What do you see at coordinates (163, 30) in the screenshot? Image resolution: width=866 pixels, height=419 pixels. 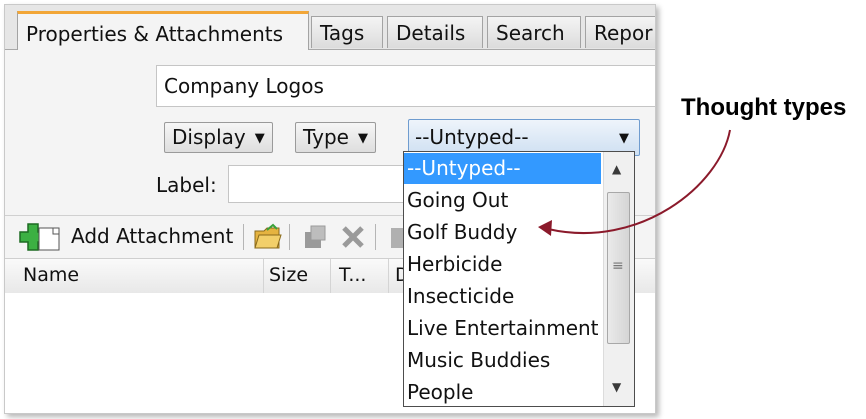 I see `tab-properties-attachments: Properties & Attachments` at bounding box center [163, 30].